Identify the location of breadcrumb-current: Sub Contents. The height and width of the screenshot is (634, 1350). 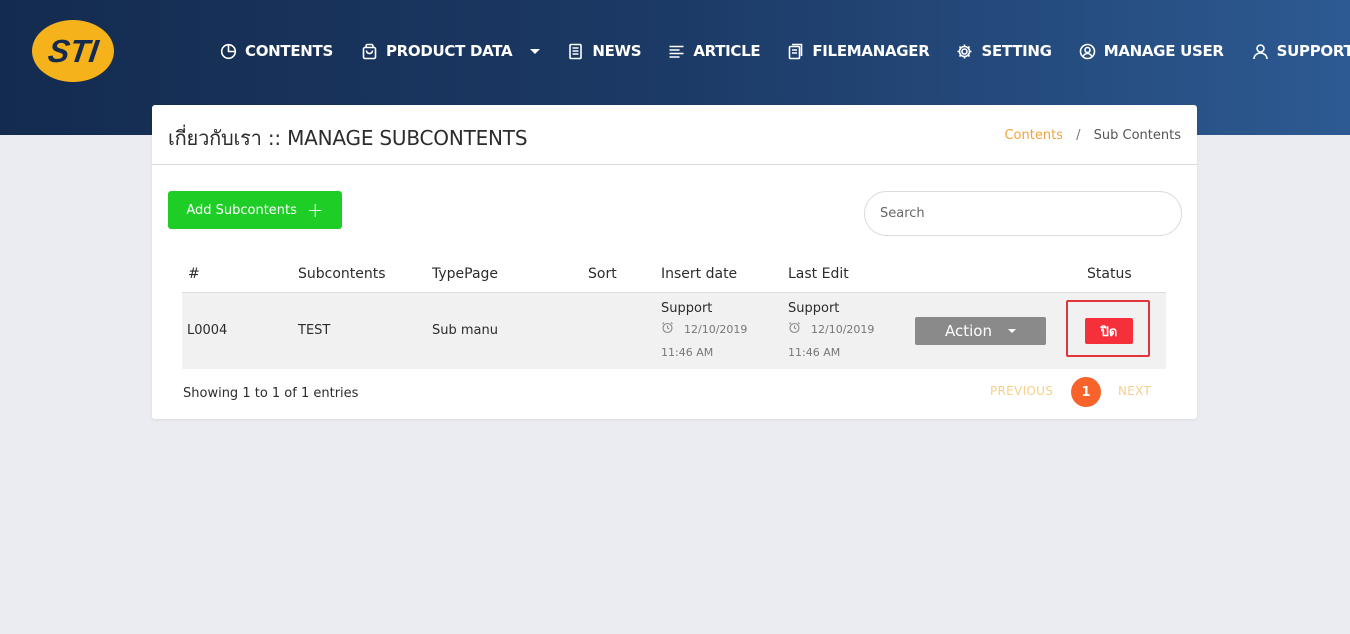
(1137, 135).